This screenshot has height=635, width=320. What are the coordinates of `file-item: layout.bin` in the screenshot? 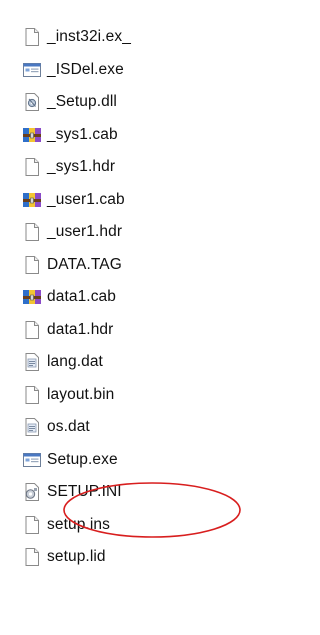 It's located at (68, 395).